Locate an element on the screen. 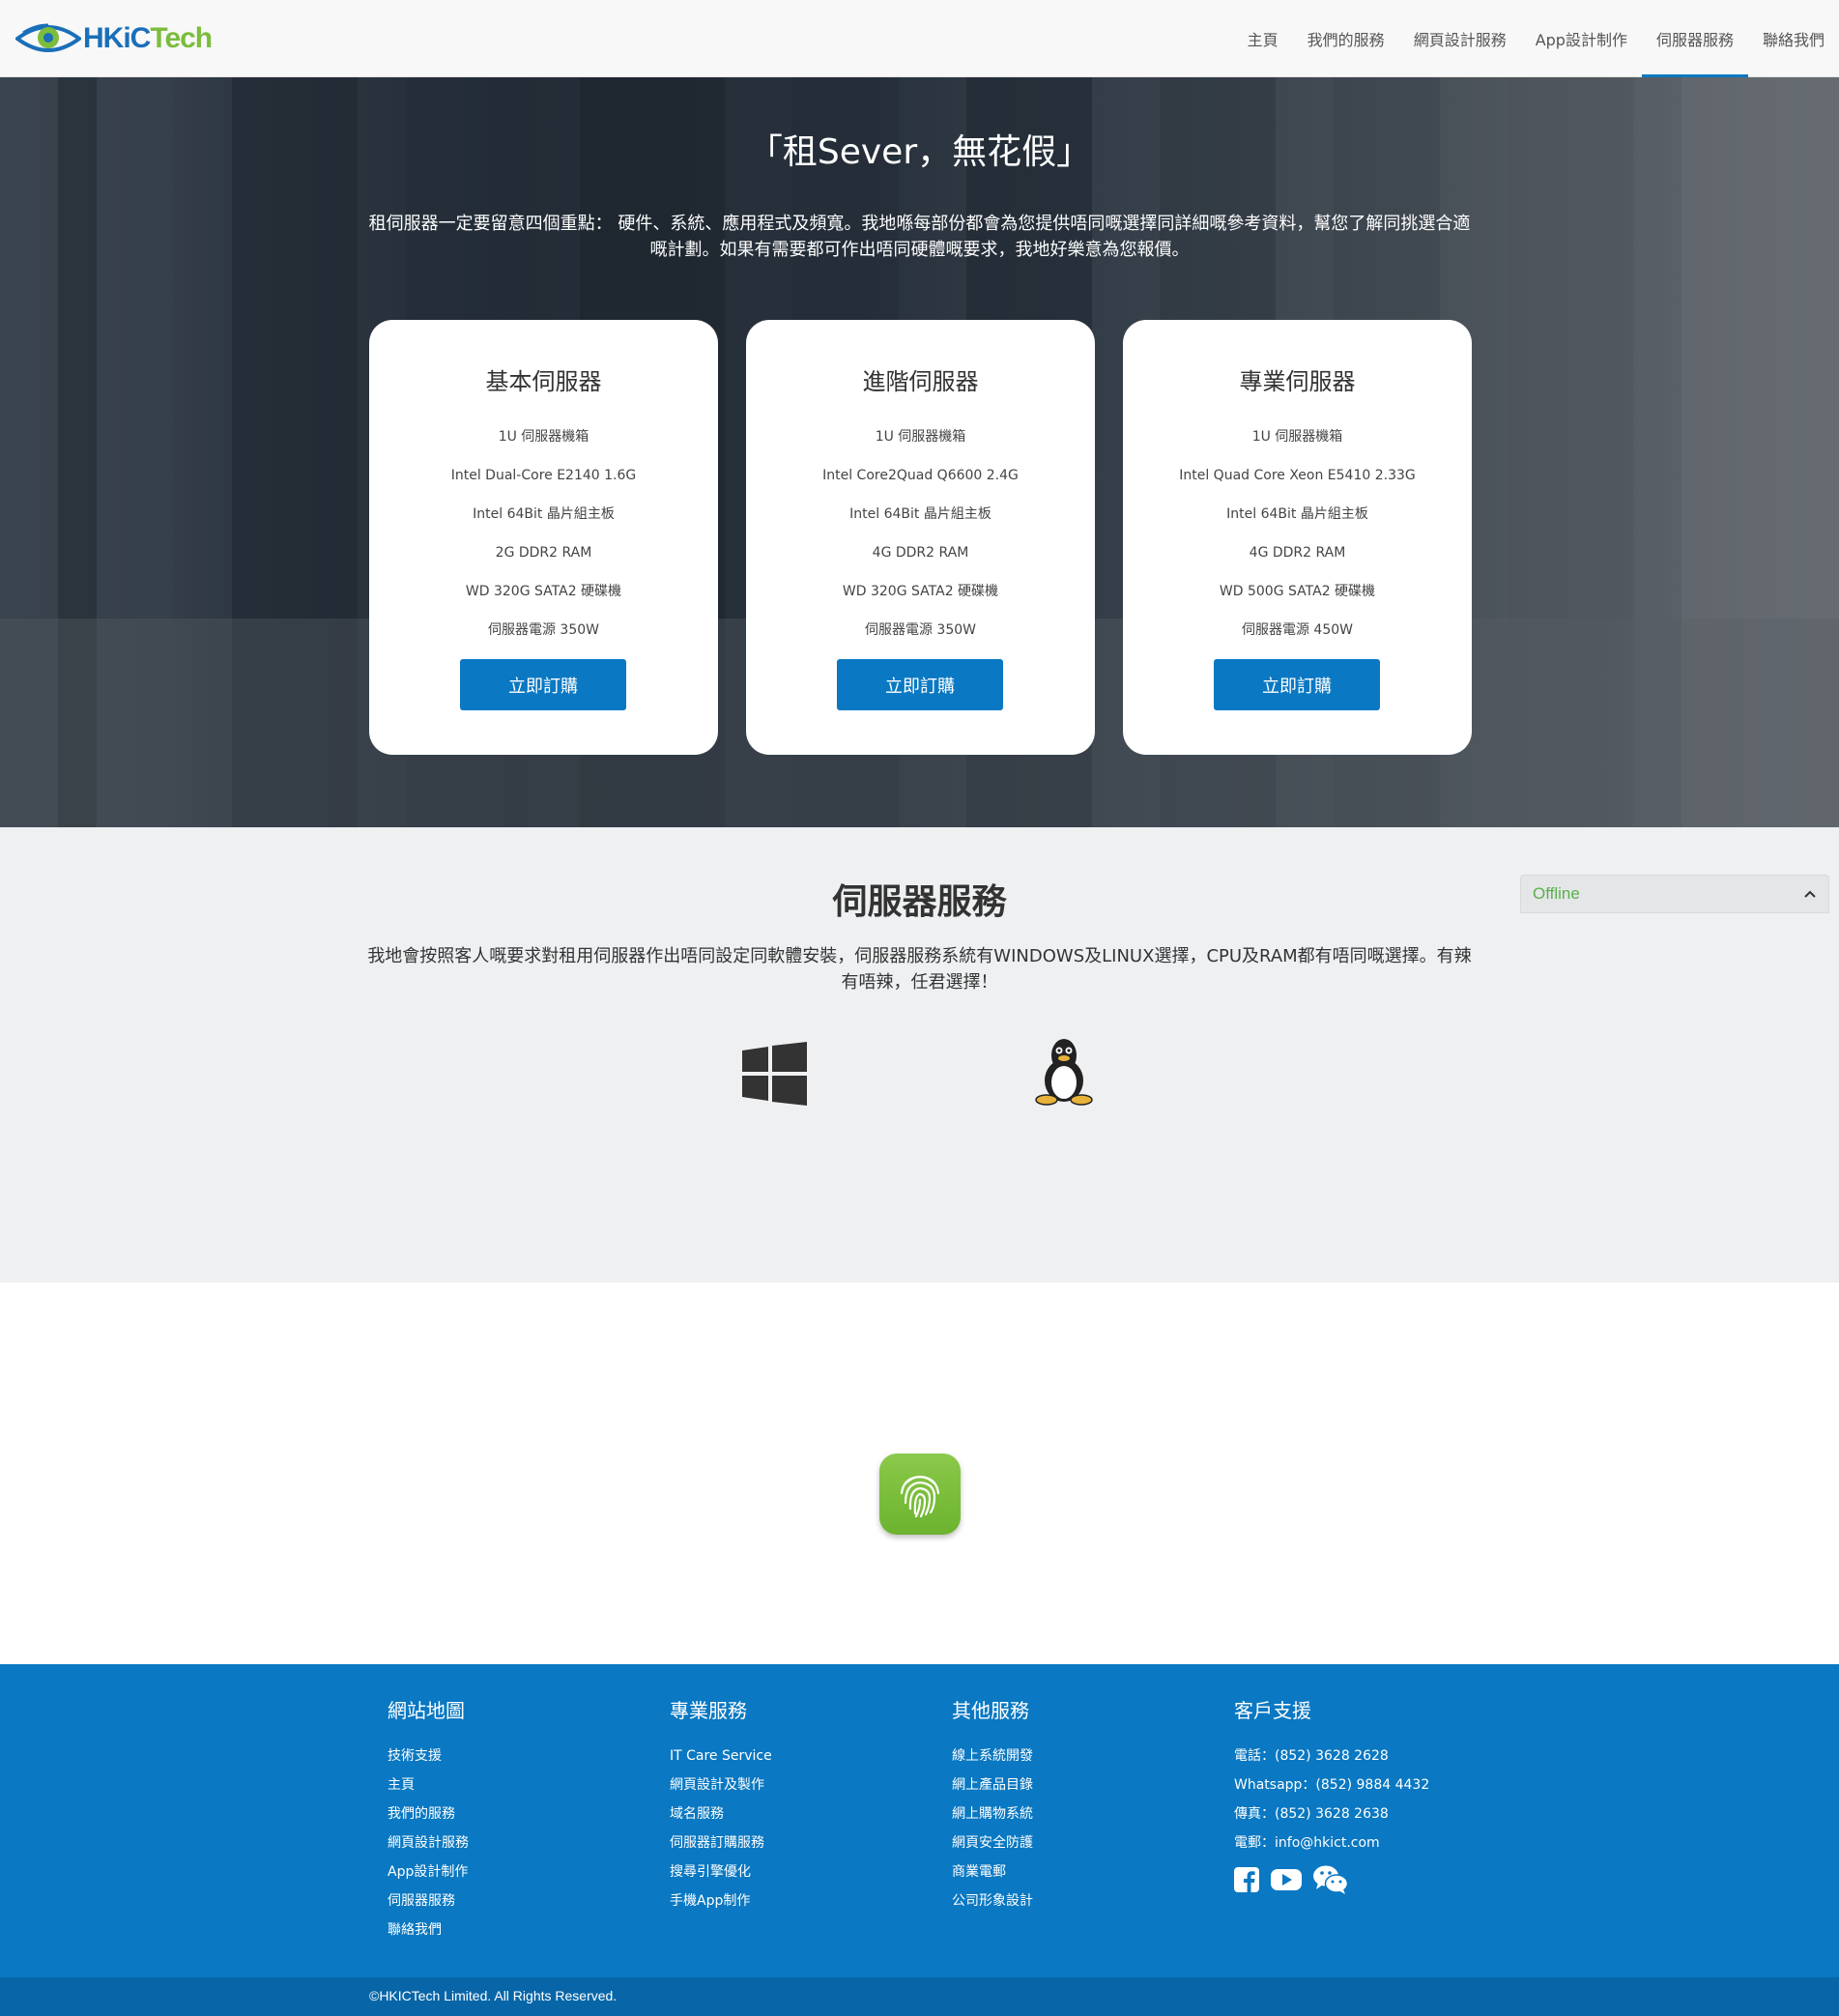 The width and height of the screenshot is (1839, 2016). footer-link: 網上購物系統 is located at coordinates (992, 1815).